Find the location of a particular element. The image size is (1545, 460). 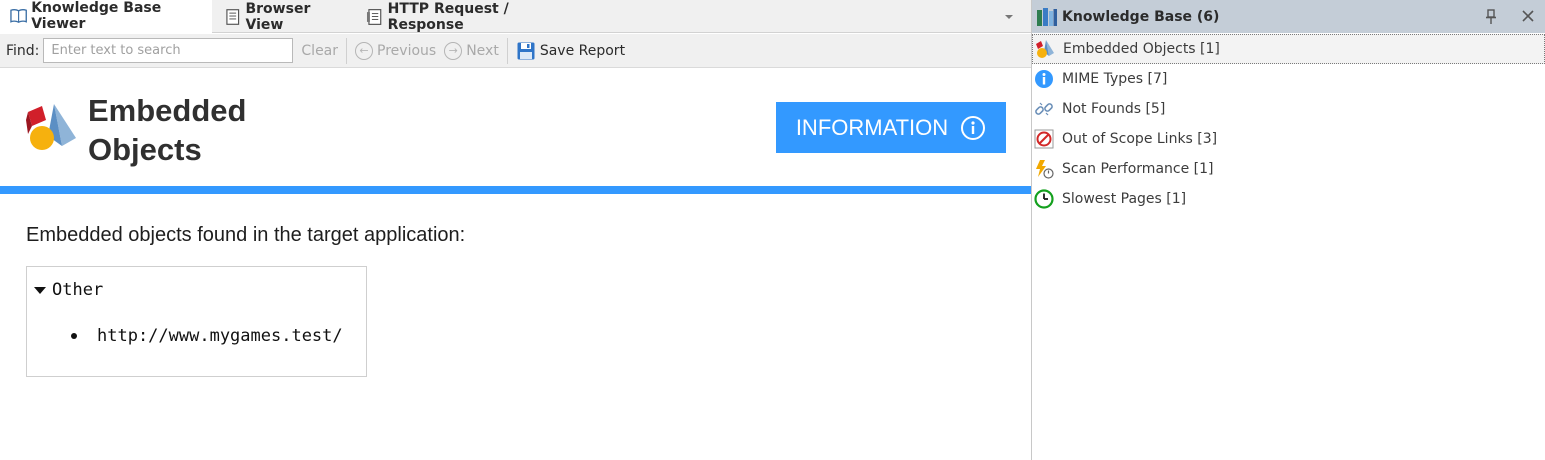

embedded-objects-tree: Other http://www.mygames.test/ is located at coordinates (196, 321).